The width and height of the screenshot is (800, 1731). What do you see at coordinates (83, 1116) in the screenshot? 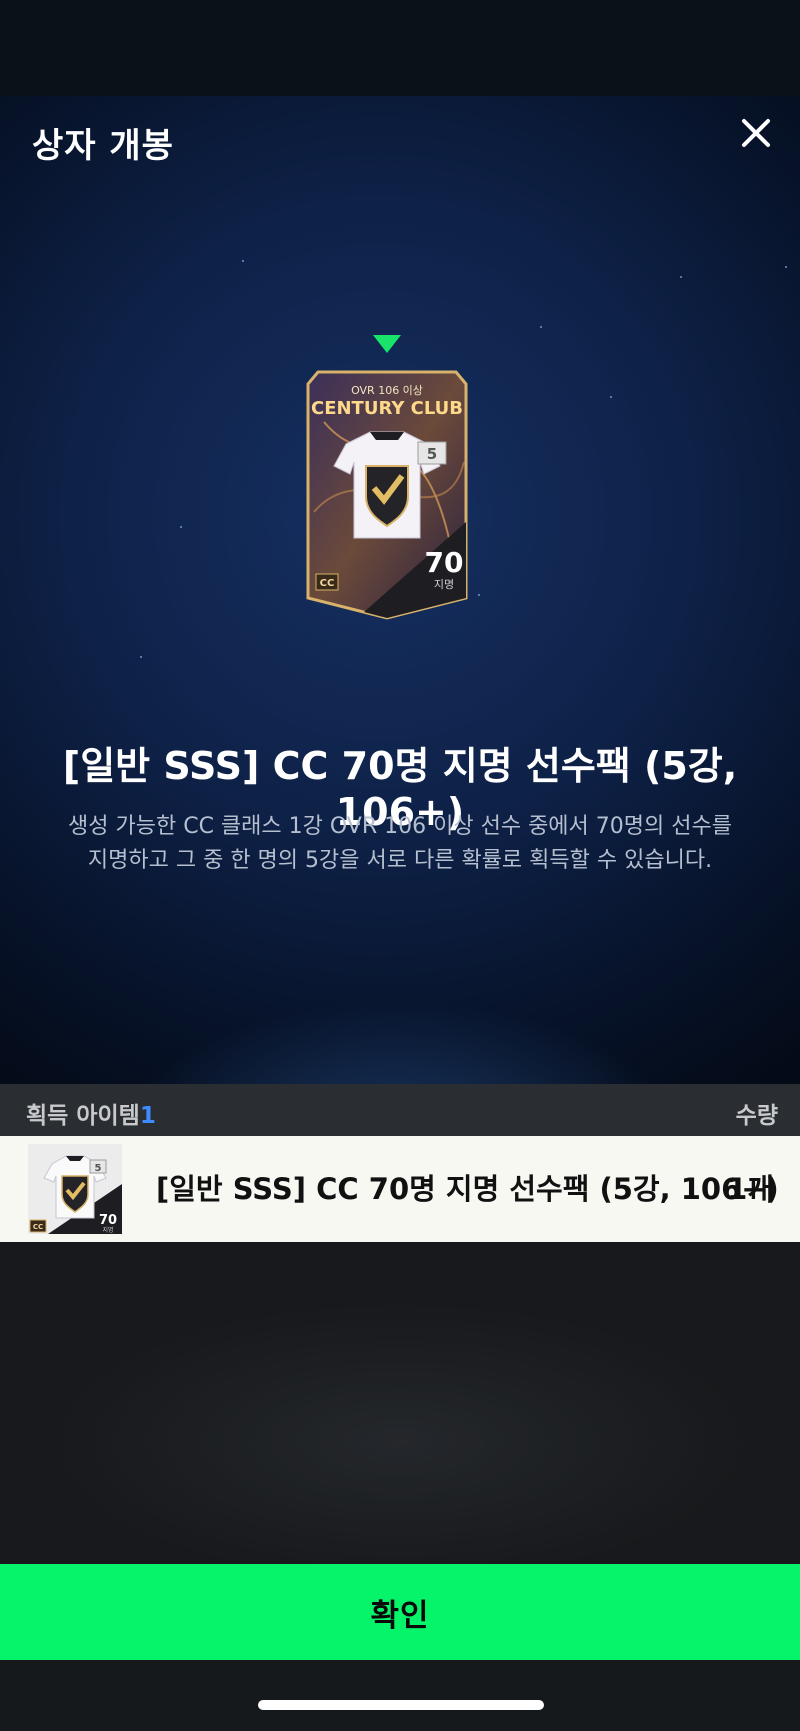
I see `acquired-items-title: 획득 아이템` at bounding box center [83, 1116].